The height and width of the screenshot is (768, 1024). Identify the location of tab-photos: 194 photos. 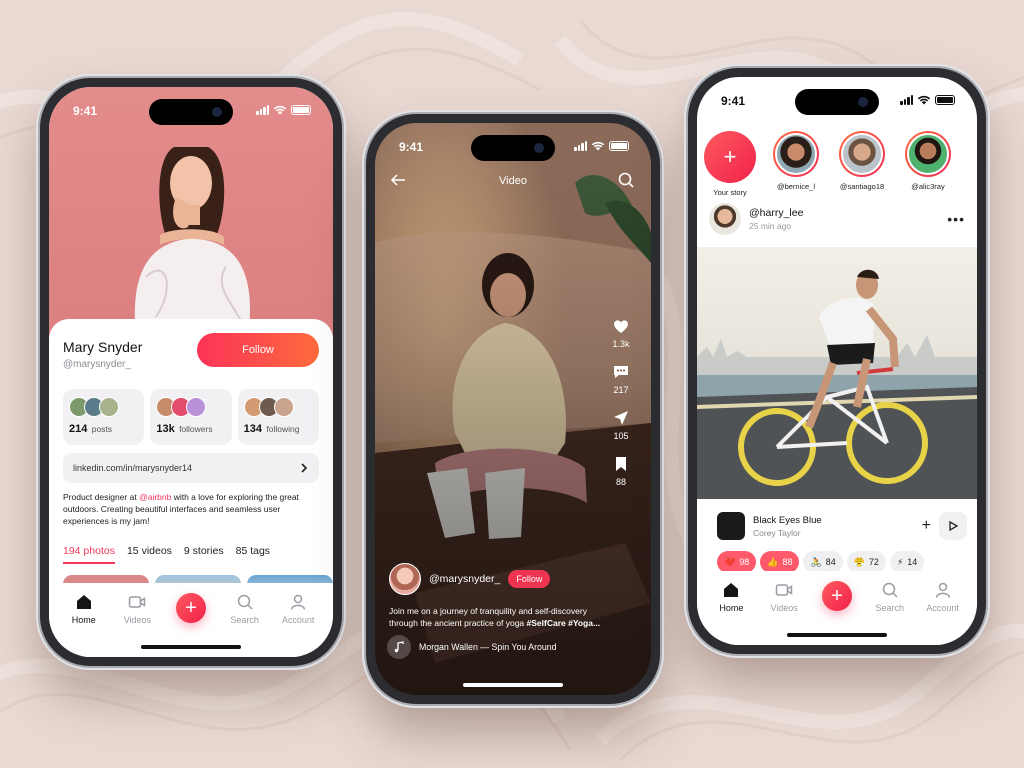
(89, 554).